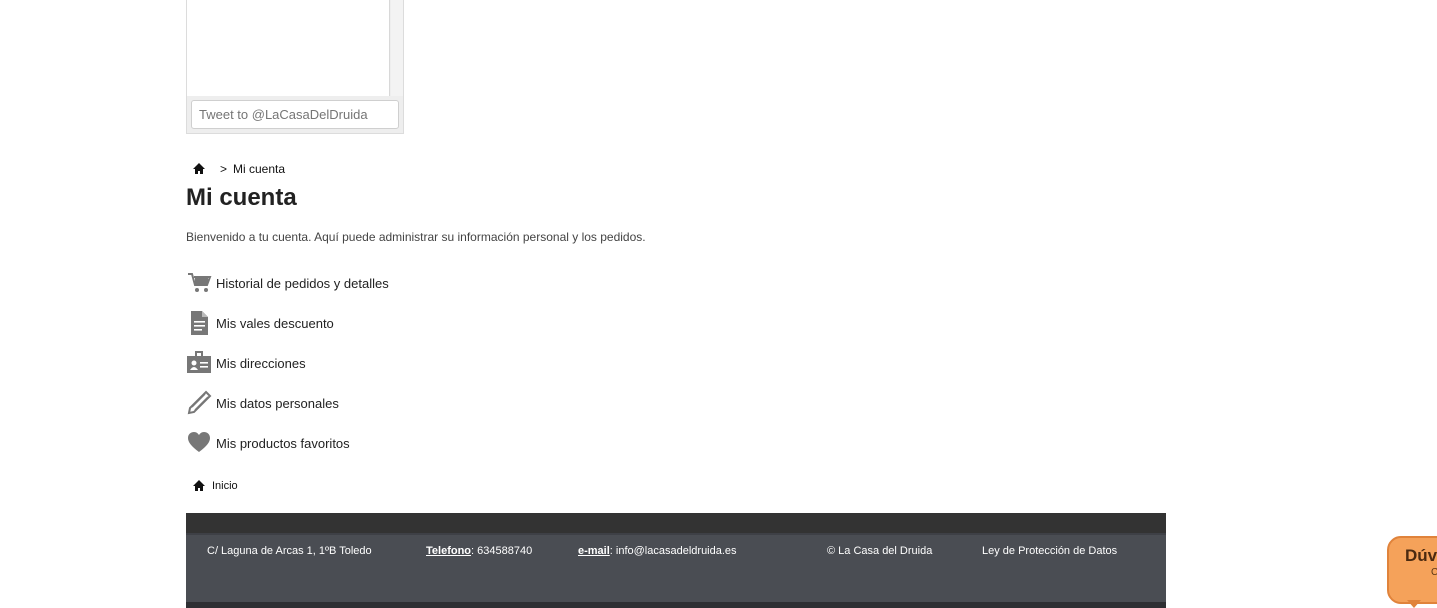  I want to click on order-history-label: Historial de pedidos y detalles, so click(302, 283).